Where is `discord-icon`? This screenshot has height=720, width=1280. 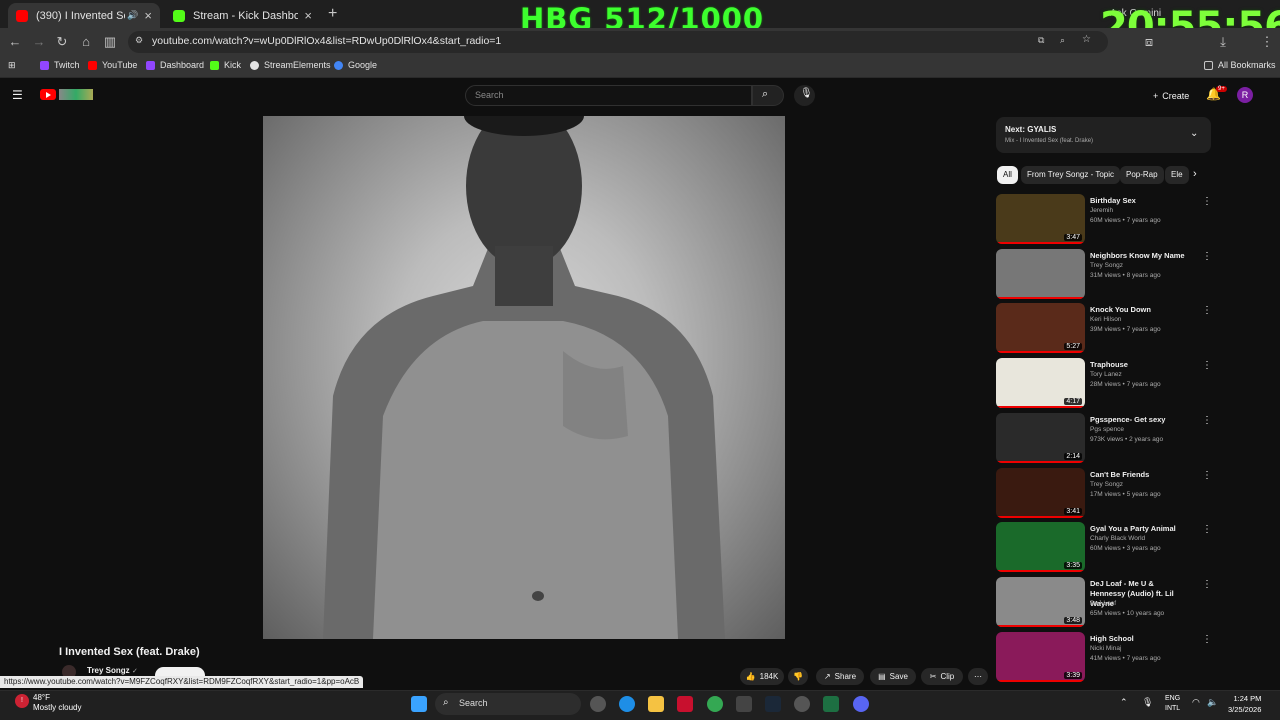 discord-icon is located at coordinates (861, 704).